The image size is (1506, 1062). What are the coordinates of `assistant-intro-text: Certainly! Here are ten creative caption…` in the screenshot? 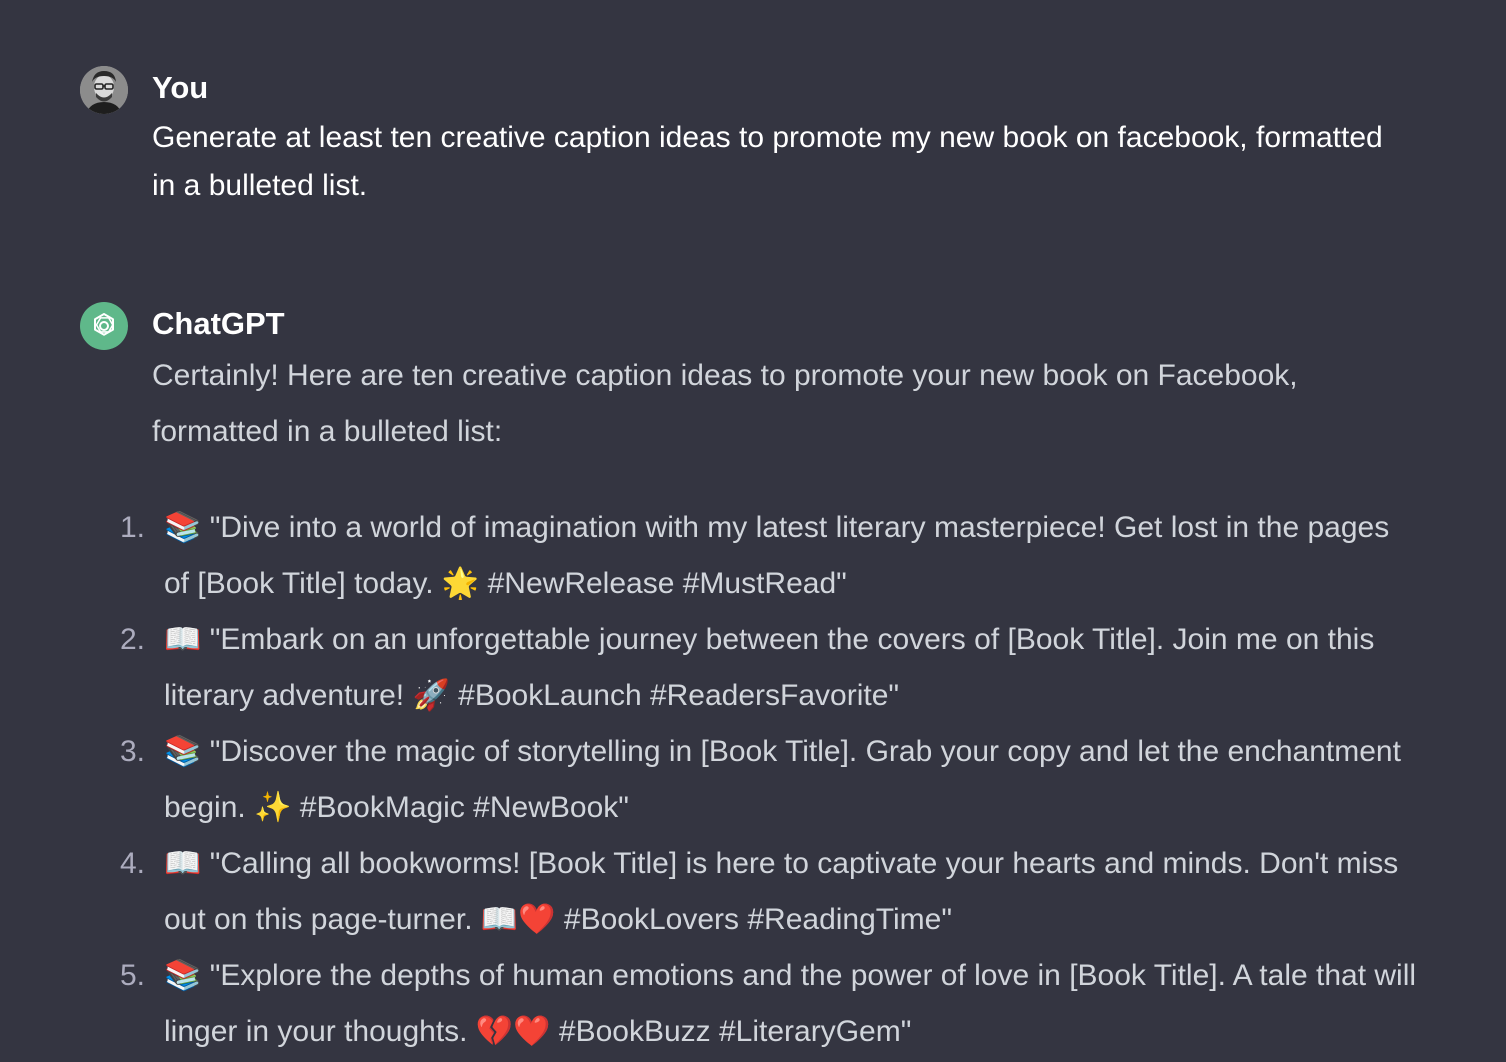 It's located at (725, 403).